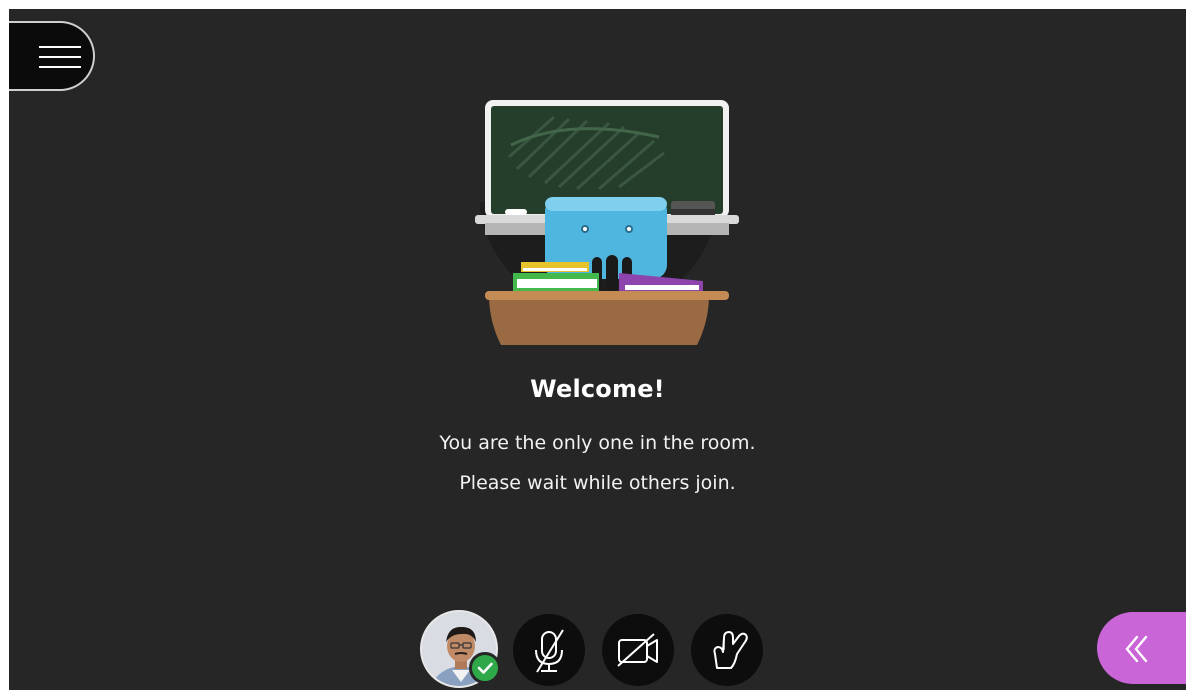  I want to click on status-badge, so click(485, 668).